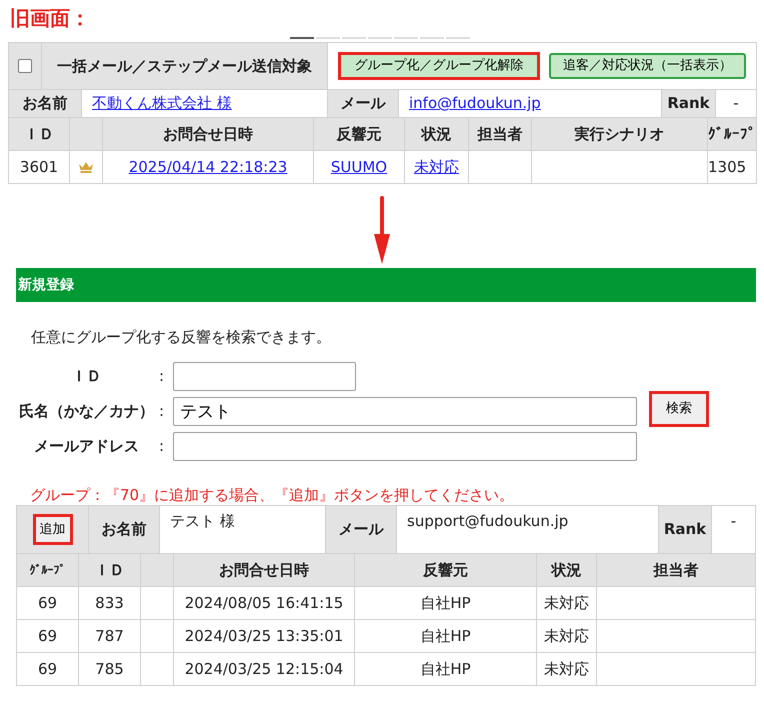 The height and width of the screenshot is (704, 764). I want to click on action-button: 追客／対応状況（一括表示）, so click(647, 66).